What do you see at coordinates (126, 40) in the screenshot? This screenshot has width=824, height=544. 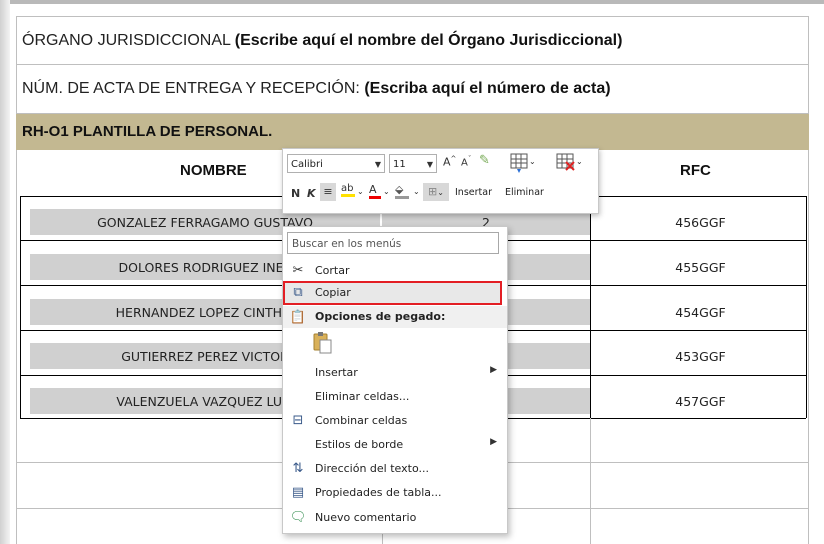 I see `organo-label: ÓRGANO JURISDICCIONAL` at bounding box center [126, 40].